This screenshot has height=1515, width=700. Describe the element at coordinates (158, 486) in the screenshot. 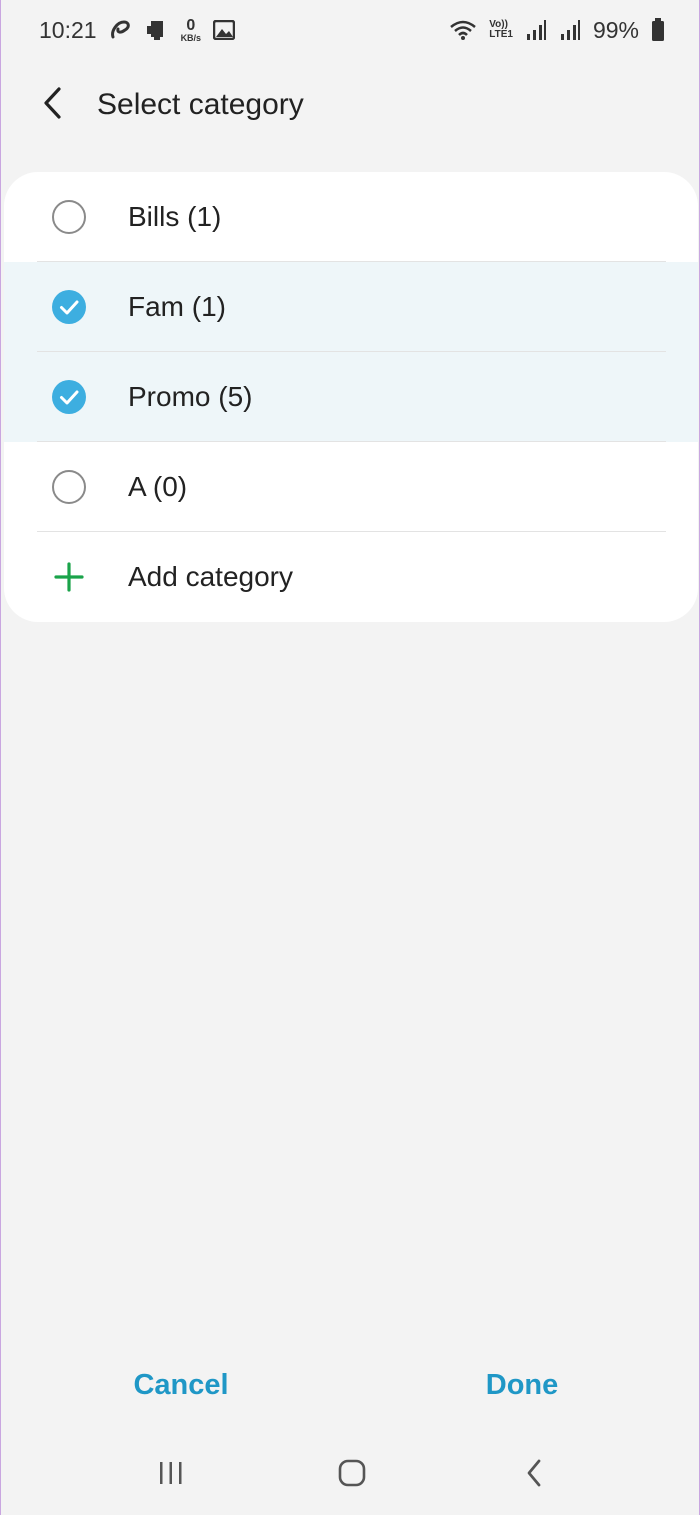

I see `category-label: A (0)` at that location.